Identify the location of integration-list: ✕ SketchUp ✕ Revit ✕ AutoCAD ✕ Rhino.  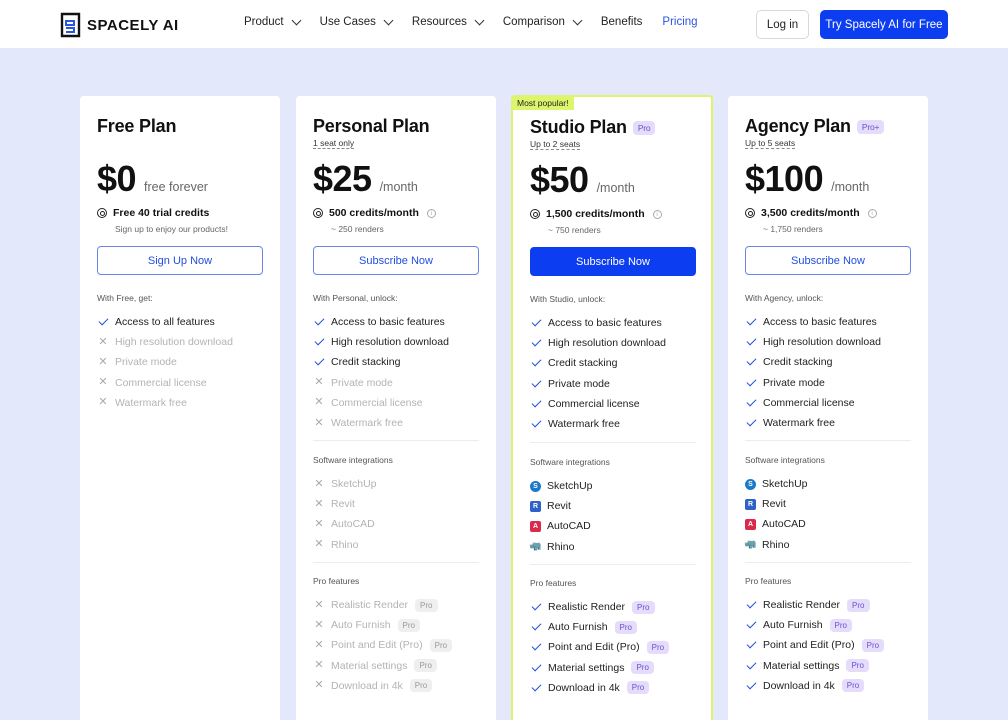
(344, 514).